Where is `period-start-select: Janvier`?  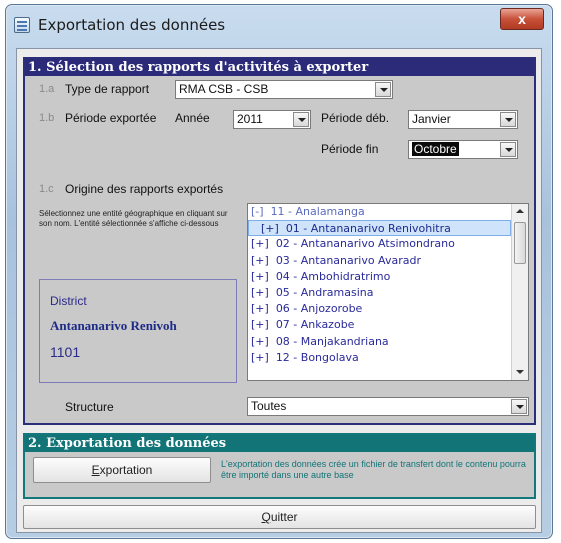 period-start-select: Janvier is located at coordinates (463, 119).